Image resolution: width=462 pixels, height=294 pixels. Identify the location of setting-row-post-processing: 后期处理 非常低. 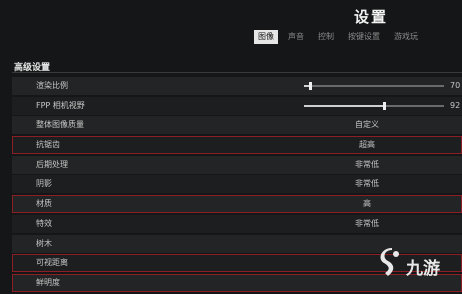
(237, 164).